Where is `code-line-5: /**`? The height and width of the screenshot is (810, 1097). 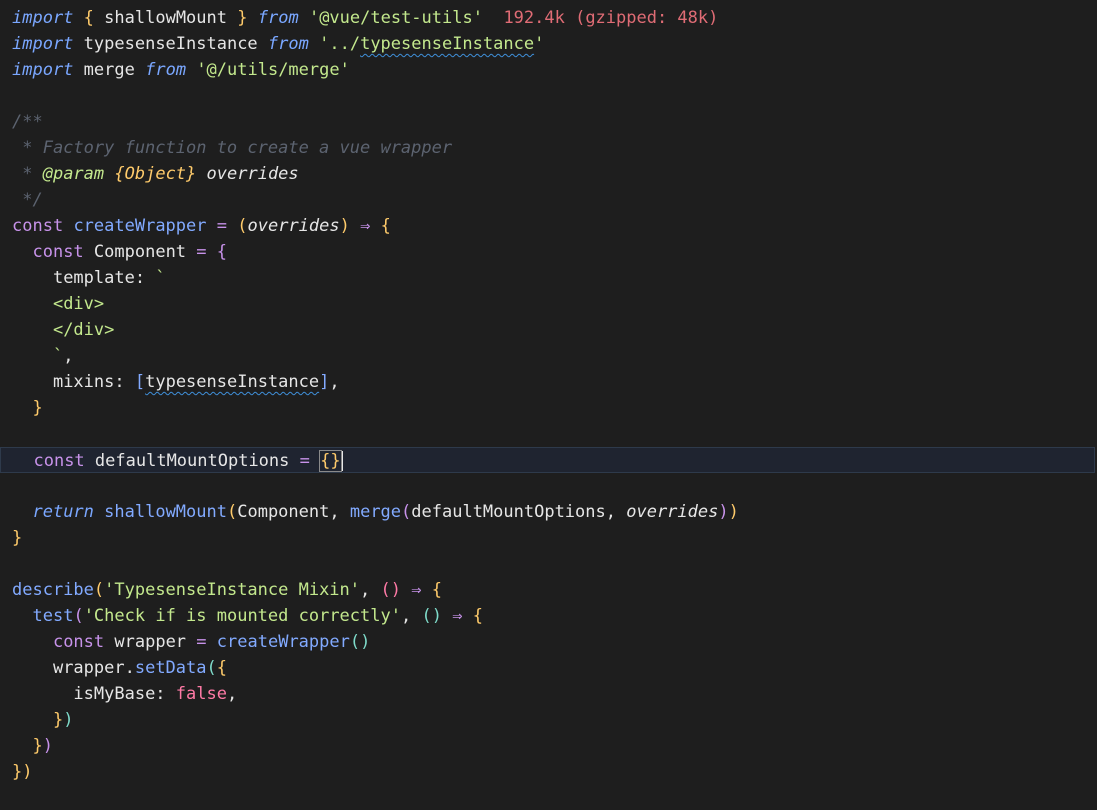 code-line-5: /** is located at coordinates (548, 122).